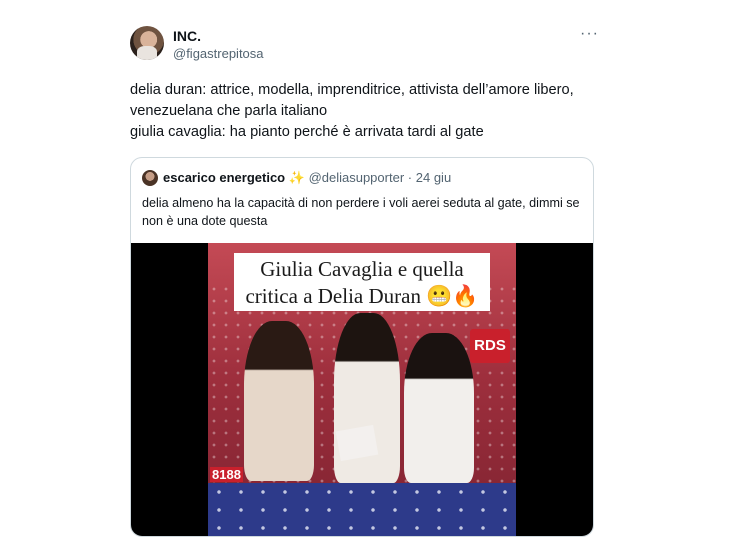 The image size is (740, 550). I want to click on banner-number: 8188, so click(226, 474).